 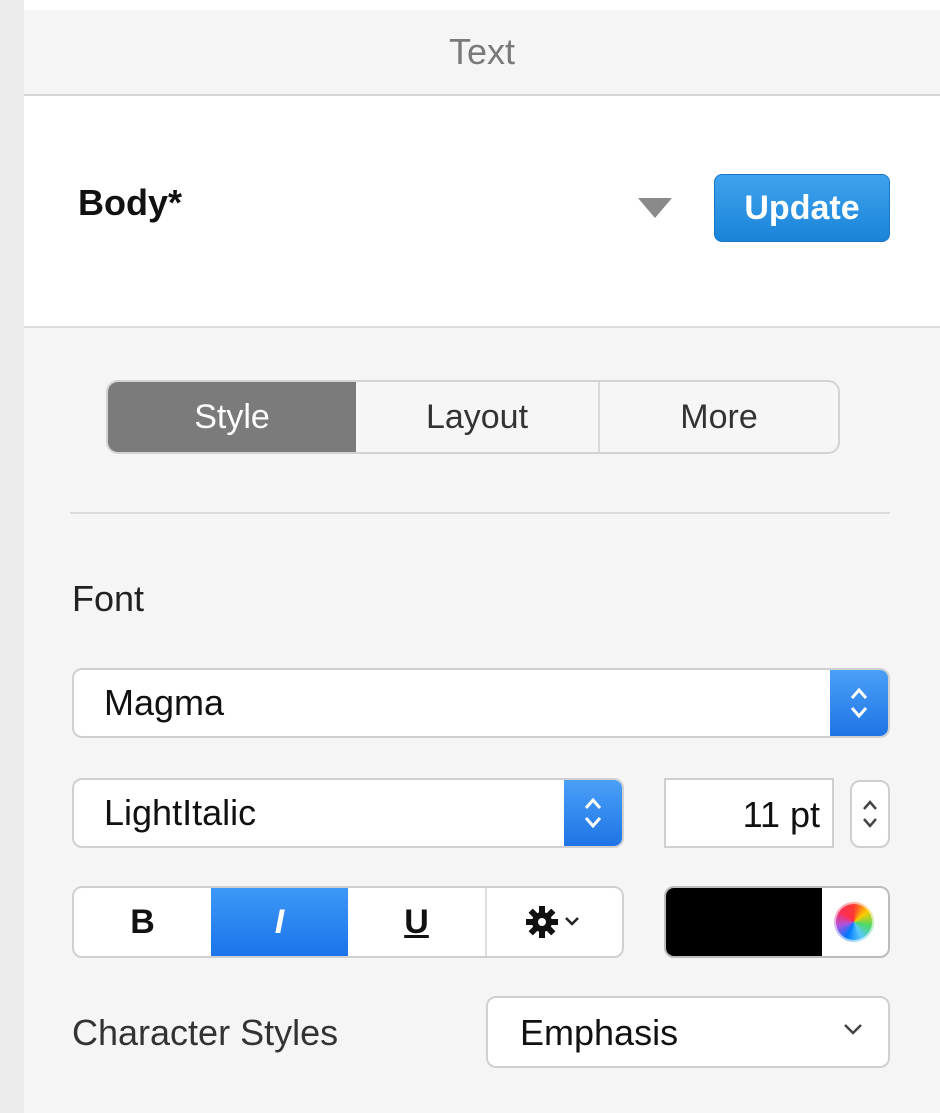 I want to click on font-size-field: 11 pt, so click(x=749, y=813).